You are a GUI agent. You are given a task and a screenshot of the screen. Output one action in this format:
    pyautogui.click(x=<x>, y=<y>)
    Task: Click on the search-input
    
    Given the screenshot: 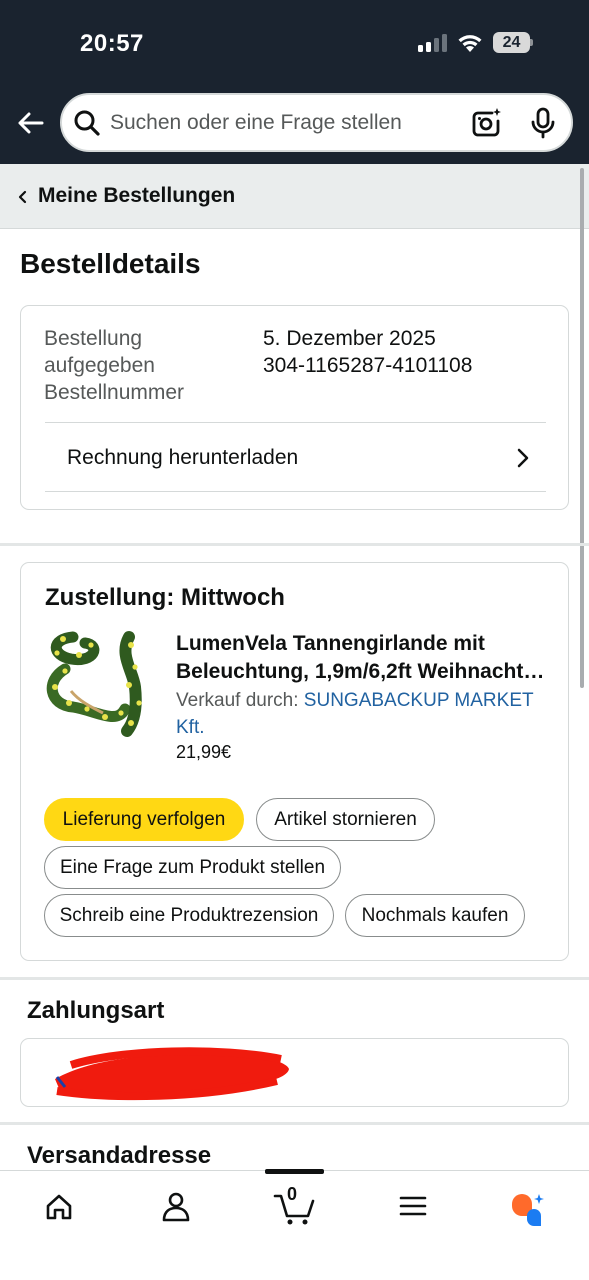 What is the action you would take?
    pyautogui.click(x=280, y=122)
    